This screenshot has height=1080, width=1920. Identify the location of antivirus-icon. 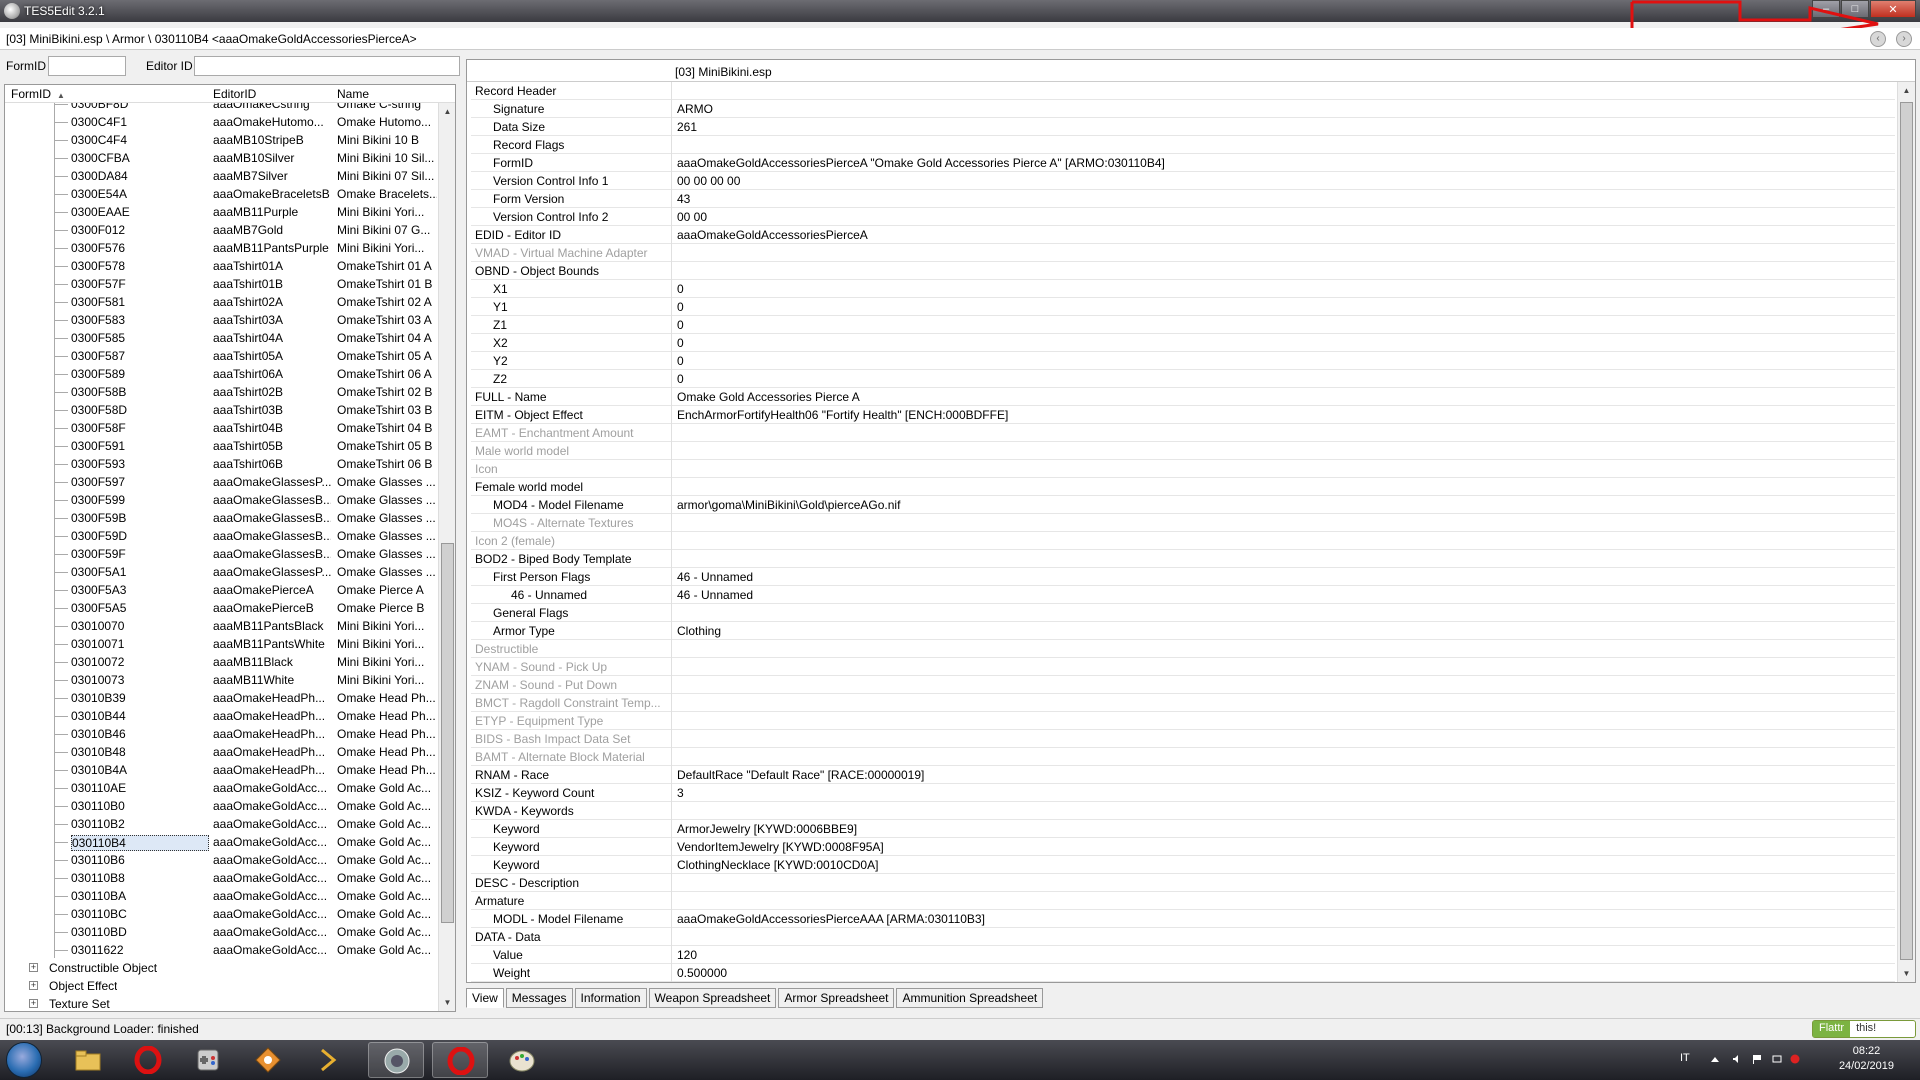
(1795, 1059).